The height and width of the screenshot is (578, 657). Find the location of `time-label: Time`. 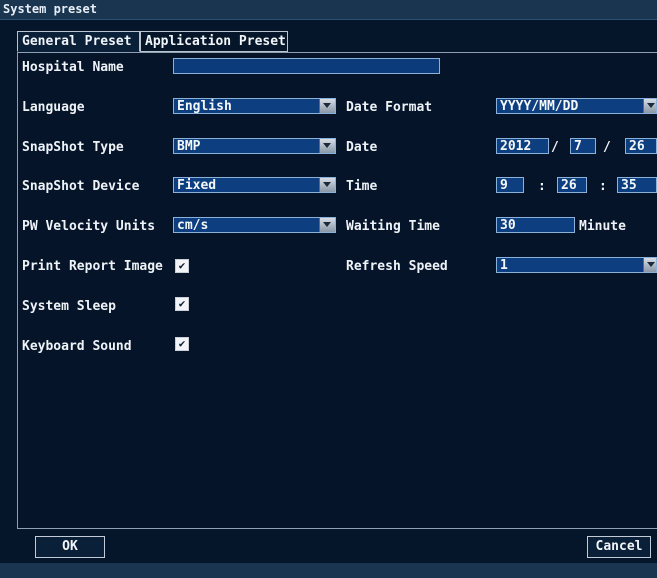

time-label: Time is located at coordinates (362, 186).